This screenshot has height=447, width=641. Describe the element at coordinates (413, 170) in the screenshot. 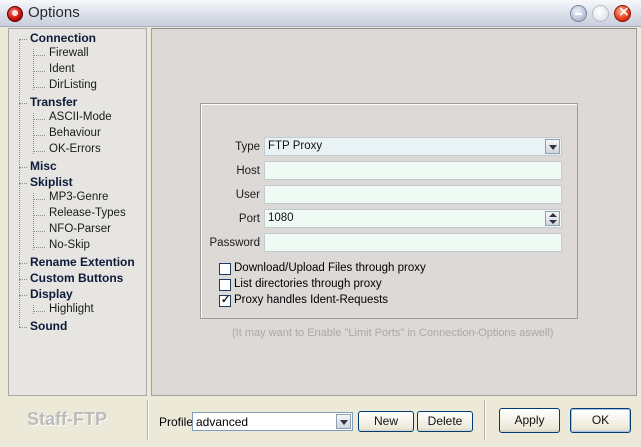

I see `host-field` at that location.